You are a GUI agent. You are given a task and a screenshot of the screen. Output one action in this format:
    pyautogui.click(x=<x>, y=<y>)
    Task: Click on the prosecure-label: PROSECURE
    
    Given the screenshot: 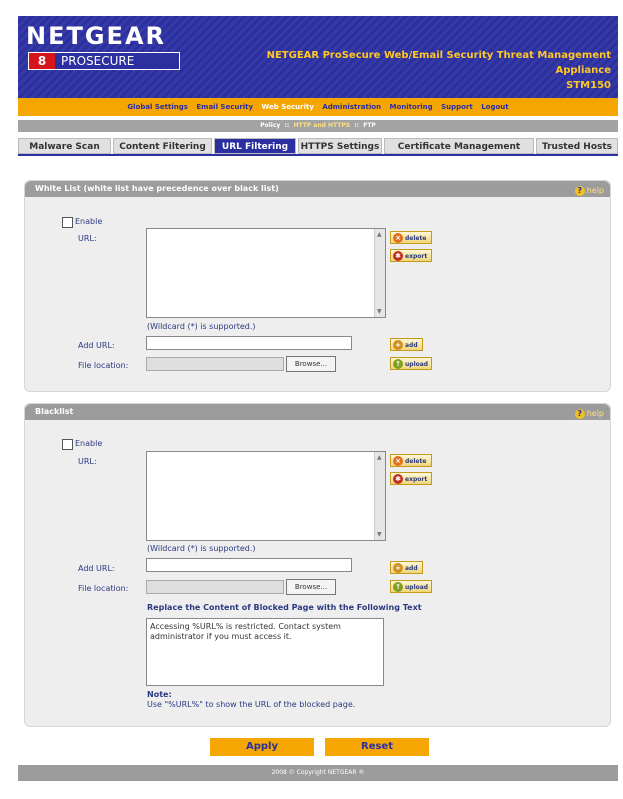 What is the action you would take?
    pyautogui.click(x=98, y=61)
    